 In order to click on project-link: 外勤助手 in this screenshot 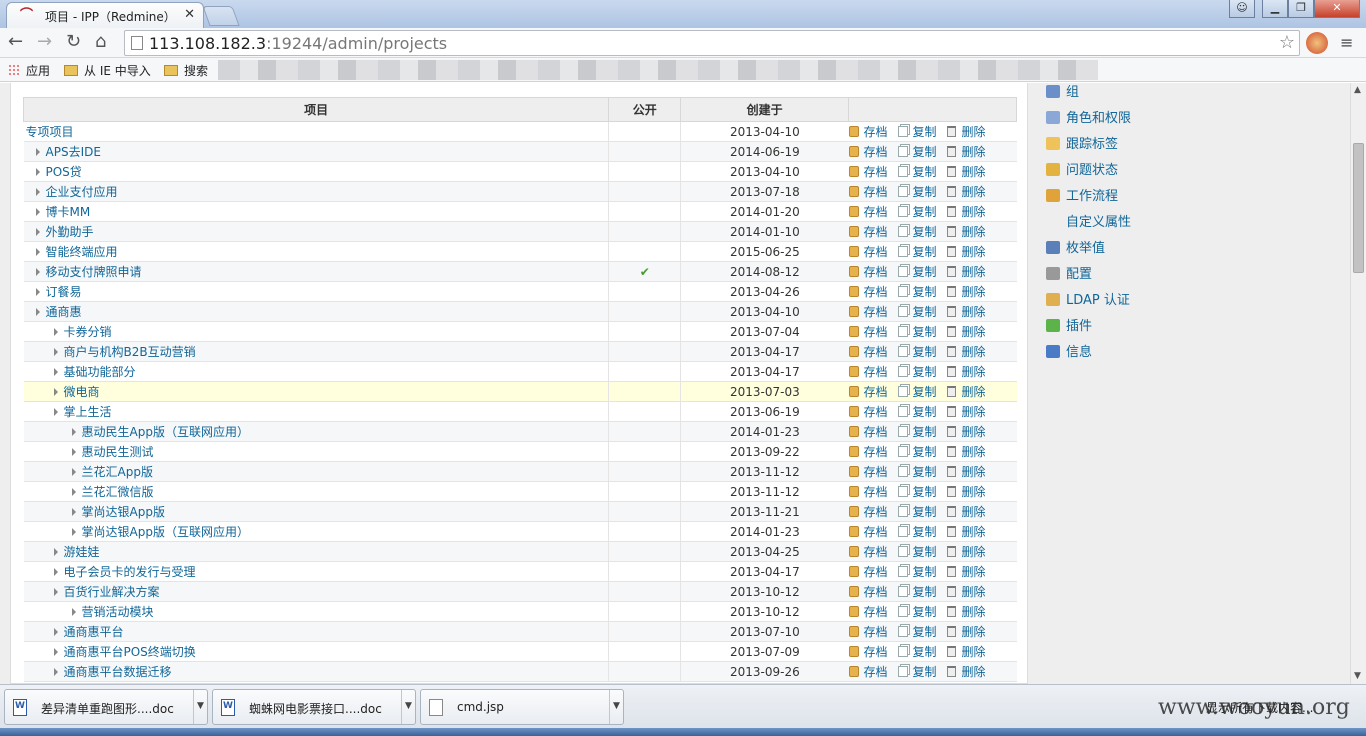, I will do `click(70, 232)`.